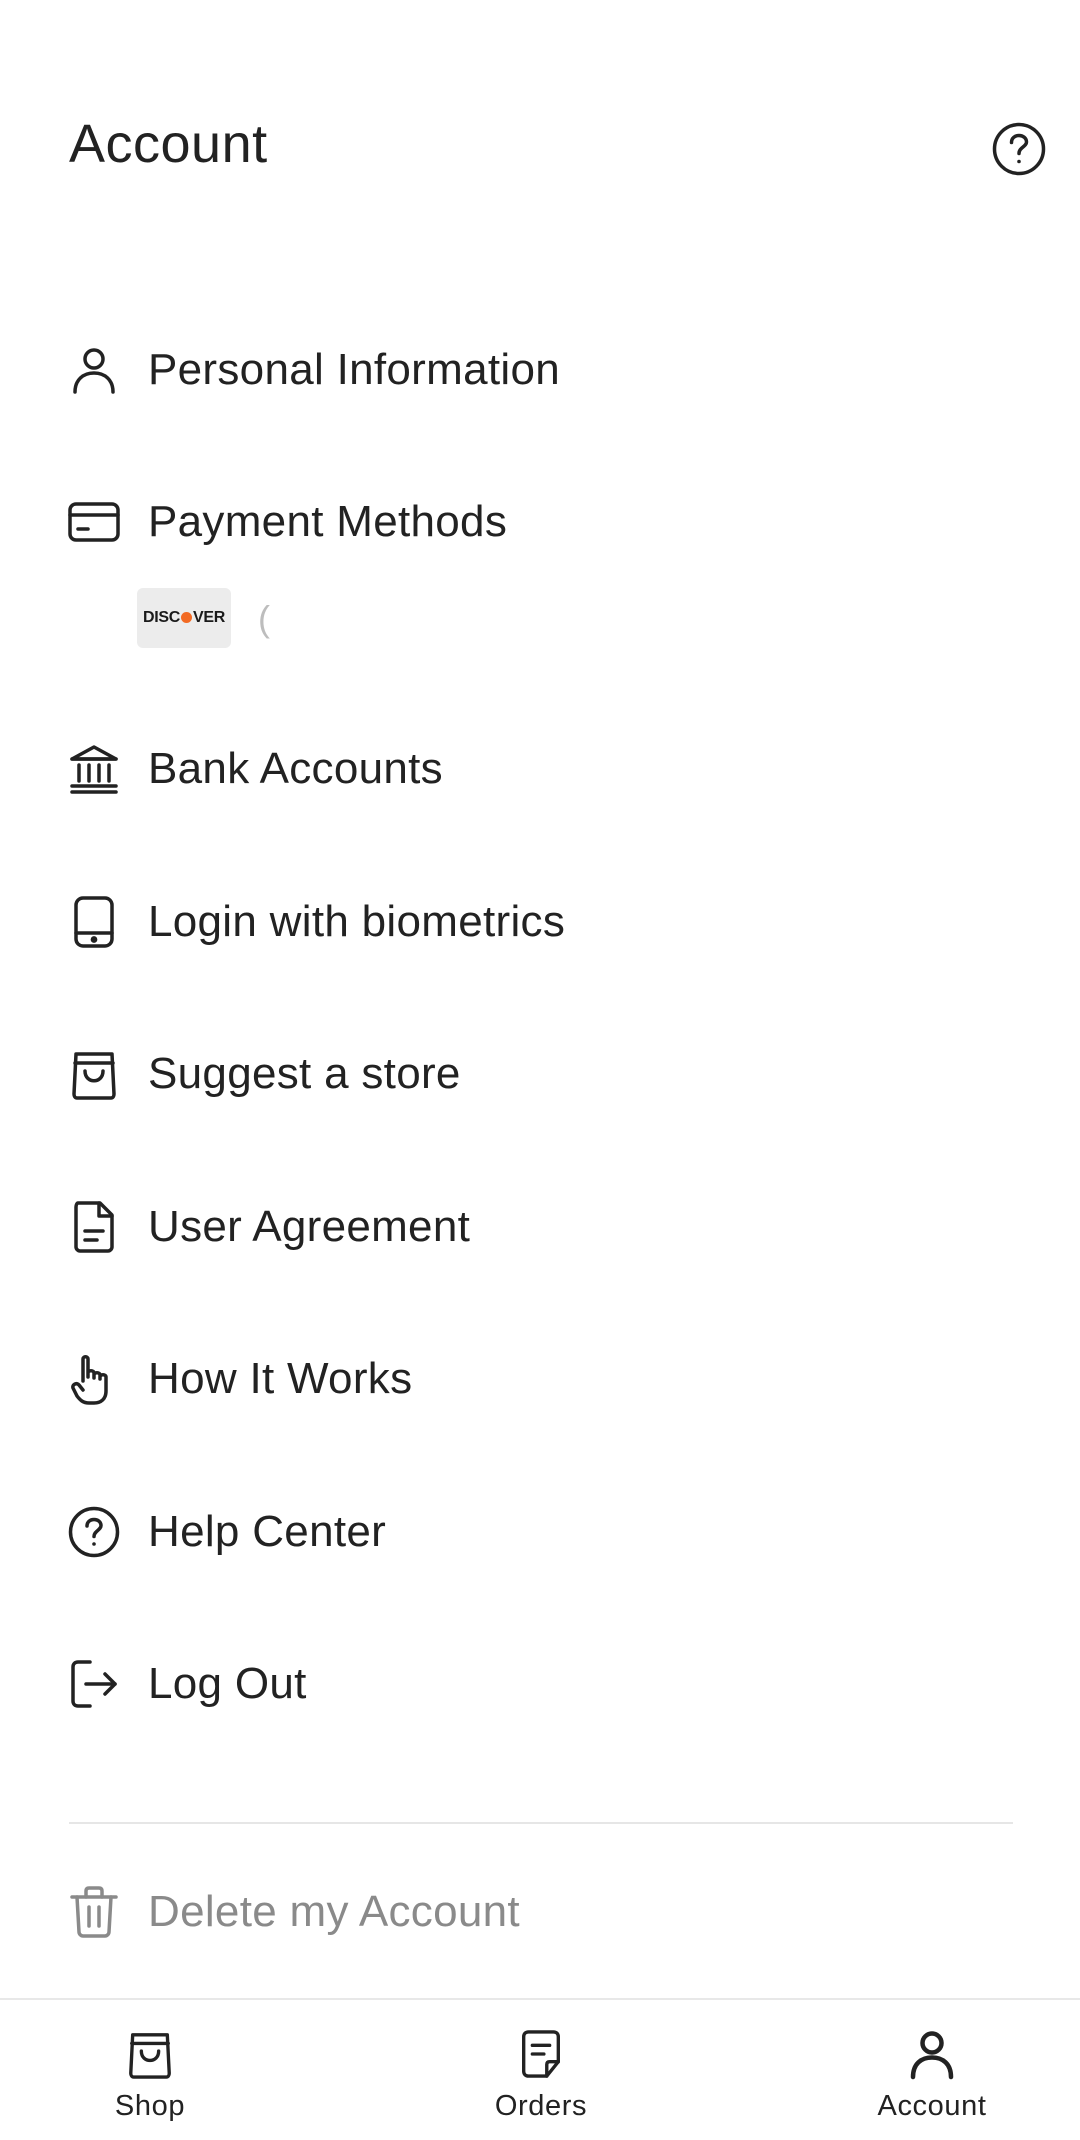  I want to click on menu-item-label: Delete my Account, so click(334, 1911).